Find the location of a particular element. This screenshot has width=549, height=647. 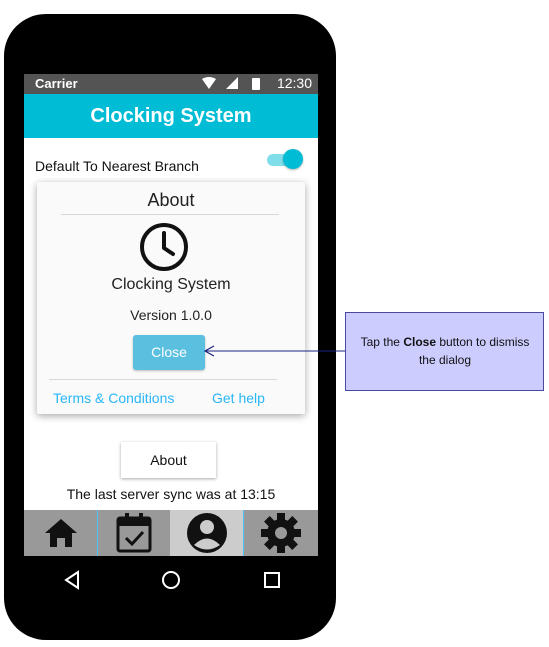

clock-icon is located at coordinates (164, 247).